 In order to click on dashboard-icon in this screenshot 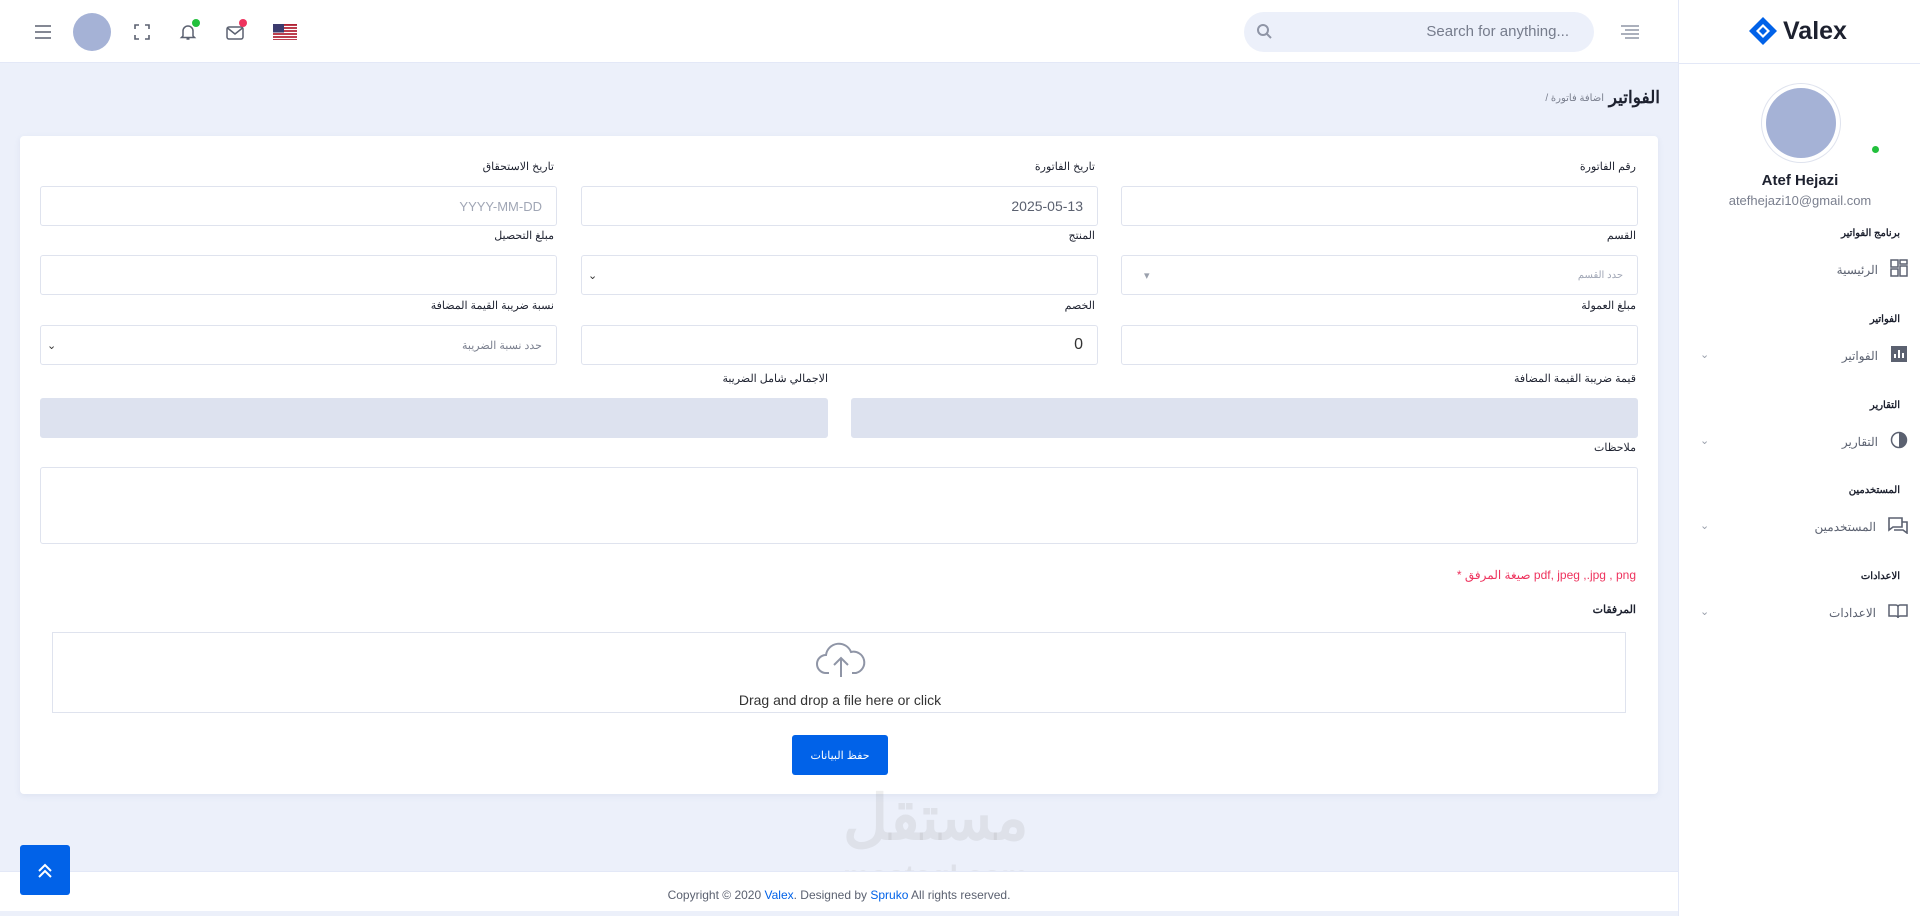, I will do `click(1899, 270)`.